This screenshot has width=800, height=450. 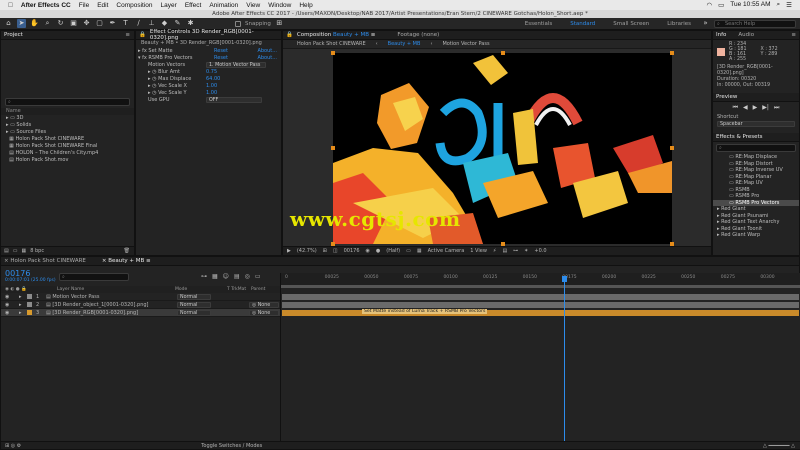 I want to click on col-parent: Parent, so click(x=258, y=289).